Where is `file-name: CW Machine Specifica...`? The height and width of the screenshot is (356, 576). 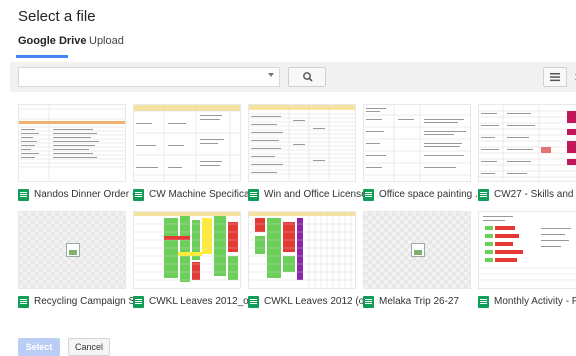
file-name: CW Machine Specifica... is located at coordinates (200, 194).